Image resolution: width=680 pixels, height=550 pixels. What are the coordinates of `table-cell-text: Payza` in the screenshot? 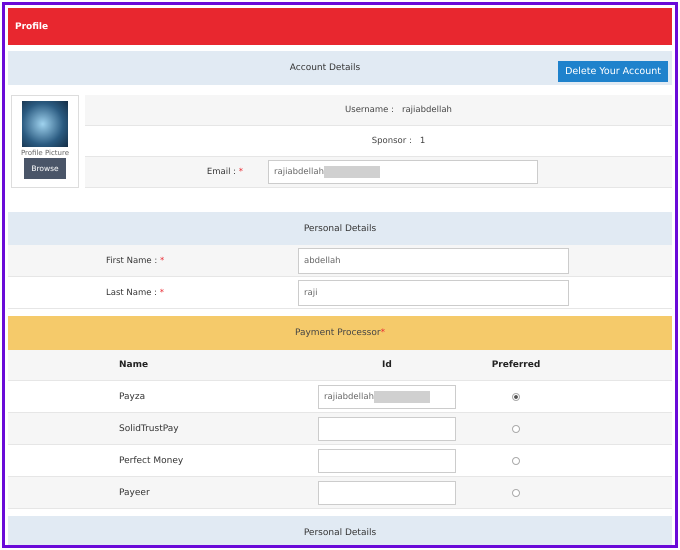 It's located at (132, 397).